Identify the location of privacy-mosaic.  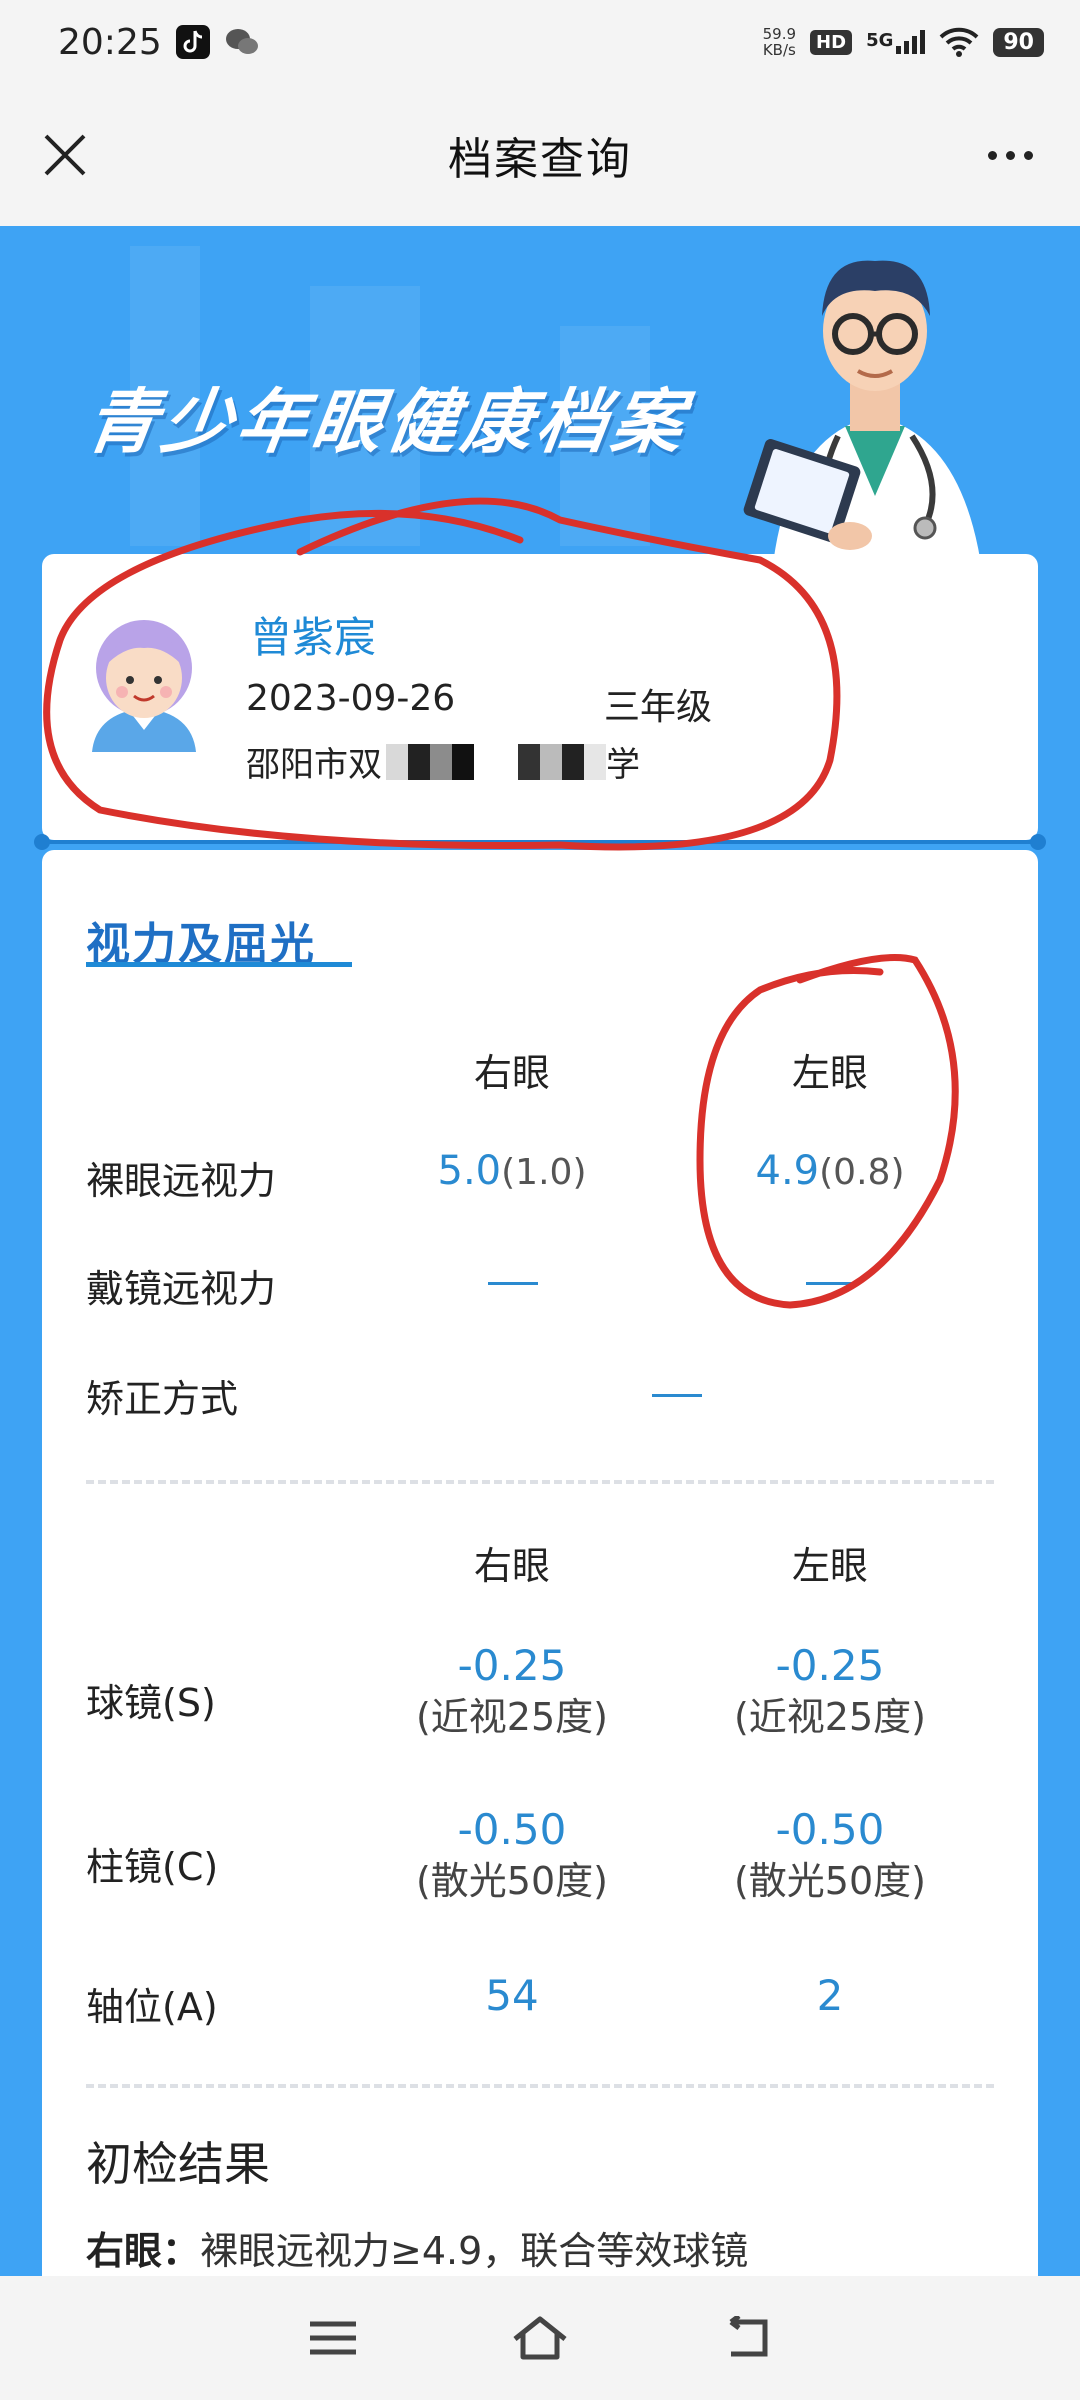
(496, 761).